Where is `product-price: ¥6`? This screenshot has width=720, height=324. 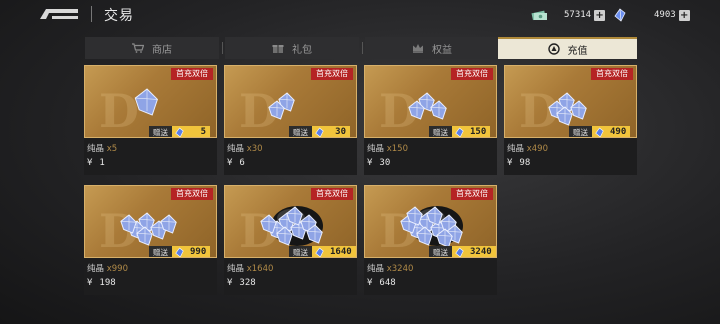
product-price: ¥6 is located at coordinates (236, 163).